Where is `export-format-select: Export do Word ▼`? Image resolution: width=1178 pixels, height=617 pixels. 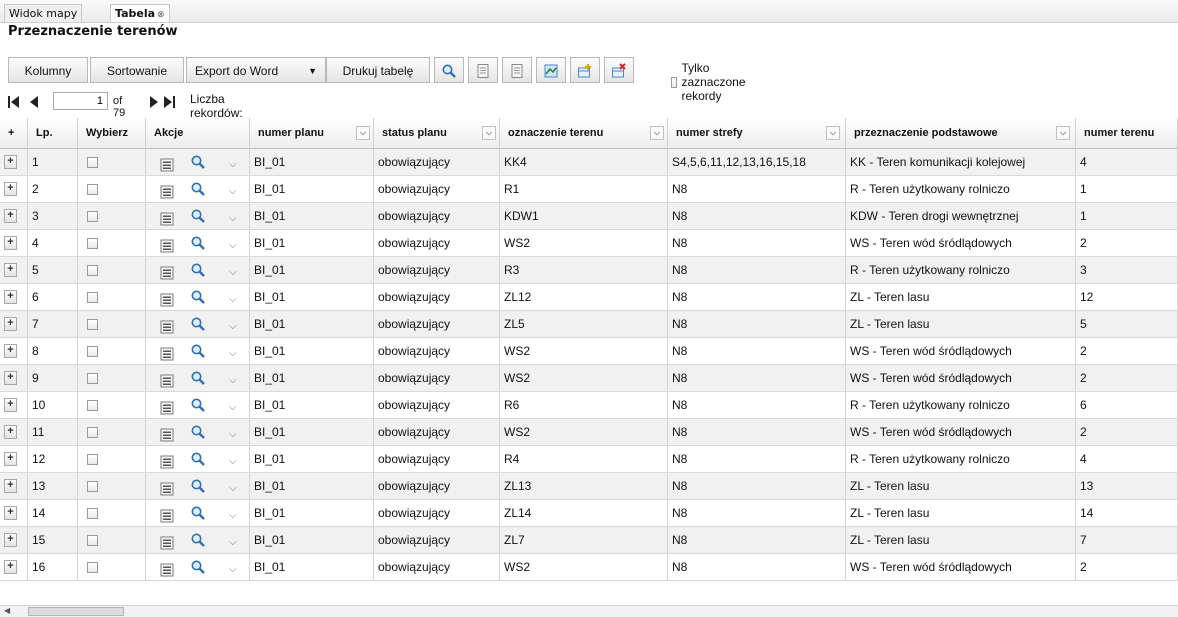
export-format-select: Export do Word ▼ is located at coordinates (256, 70).